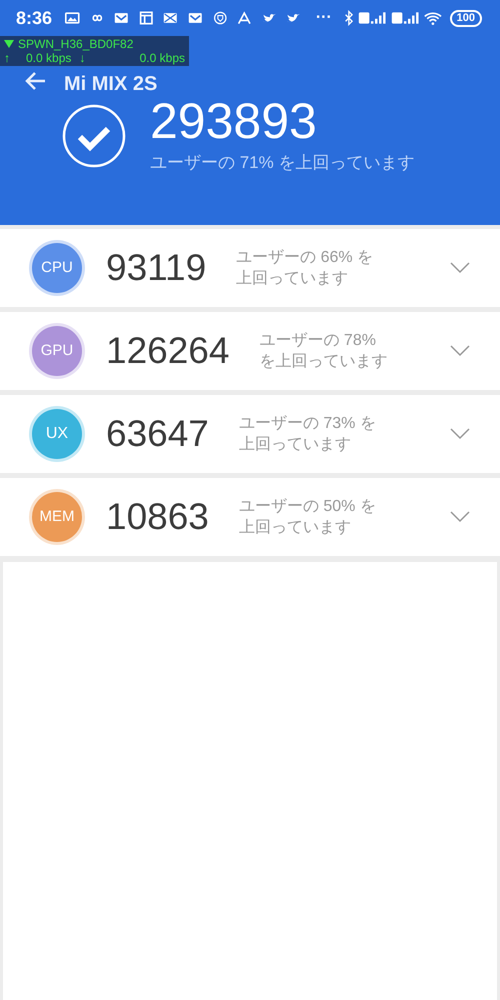 Image resolution: width=500 pixels, height=1000 pixels. What do you see at coordinates (57, 268) in the screenshot?
I see `category-badge: CPU` at bounding box center [57, 268].